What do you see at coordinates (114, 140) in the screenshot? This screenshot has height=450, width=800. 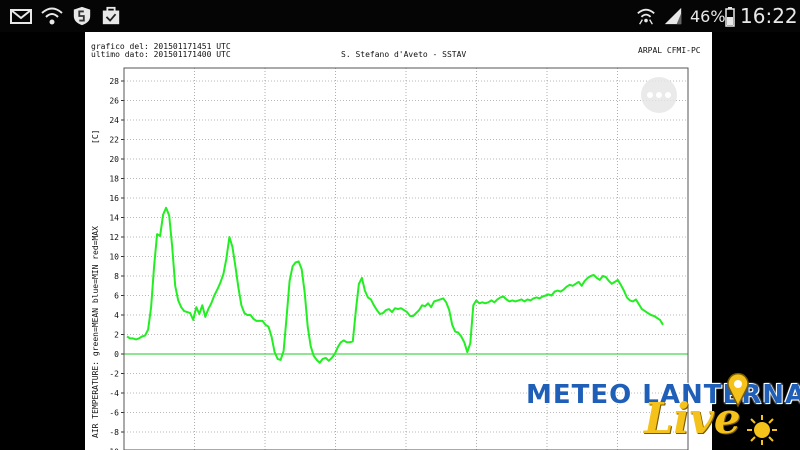 I see `y-tick-label: 22` at bounding box center [114, 140].